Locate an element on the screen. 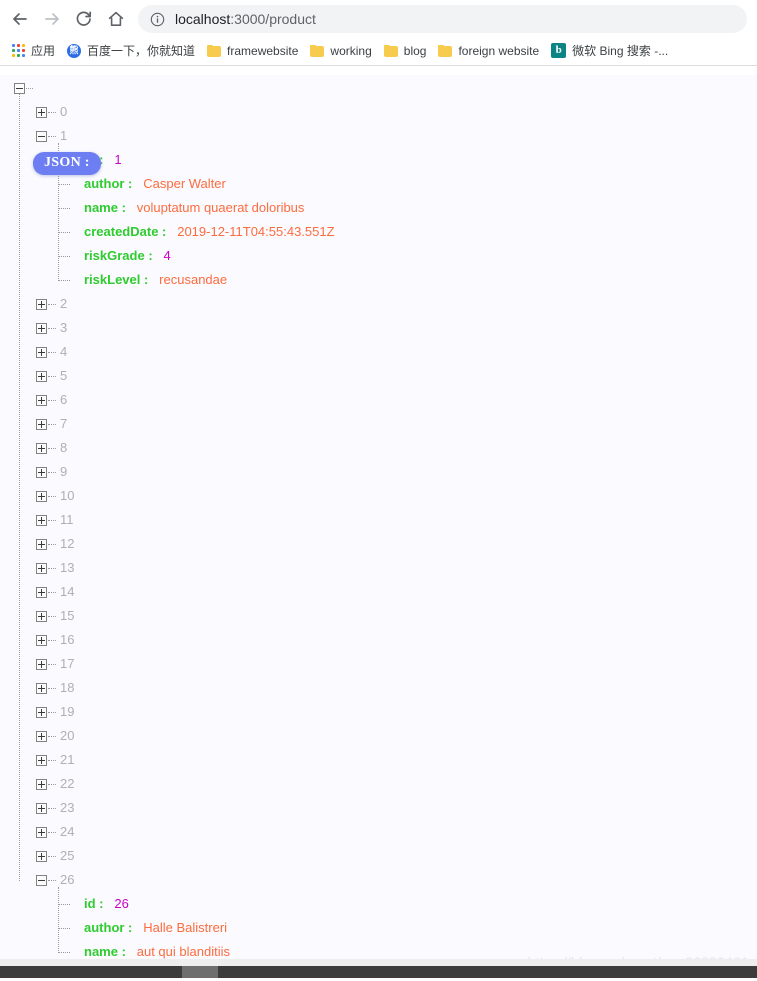 The width and height of the screenshot is (757, 981). json-node-index: 16 is located at coordinates (67, 639).